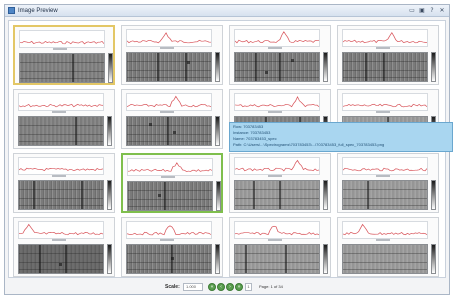 The width and height of the screenshot is (454, 299). What do you see at coordinates (422, 10) in the screenshot?
I see `restore-icon: ▣` at bounding box center [422, 10].